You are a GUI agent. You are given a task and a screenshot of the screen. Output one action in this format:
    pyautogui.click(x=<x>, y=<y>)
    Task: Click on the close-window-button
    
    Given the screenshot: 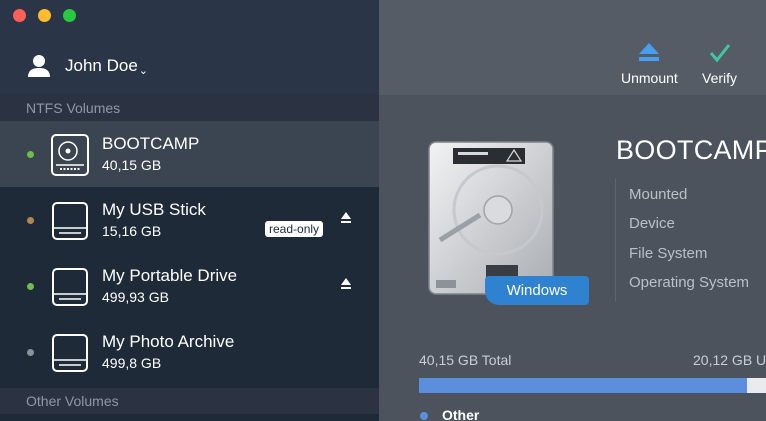 What is the action you would take?
    pyautogui.click(x=19, y=15)
    